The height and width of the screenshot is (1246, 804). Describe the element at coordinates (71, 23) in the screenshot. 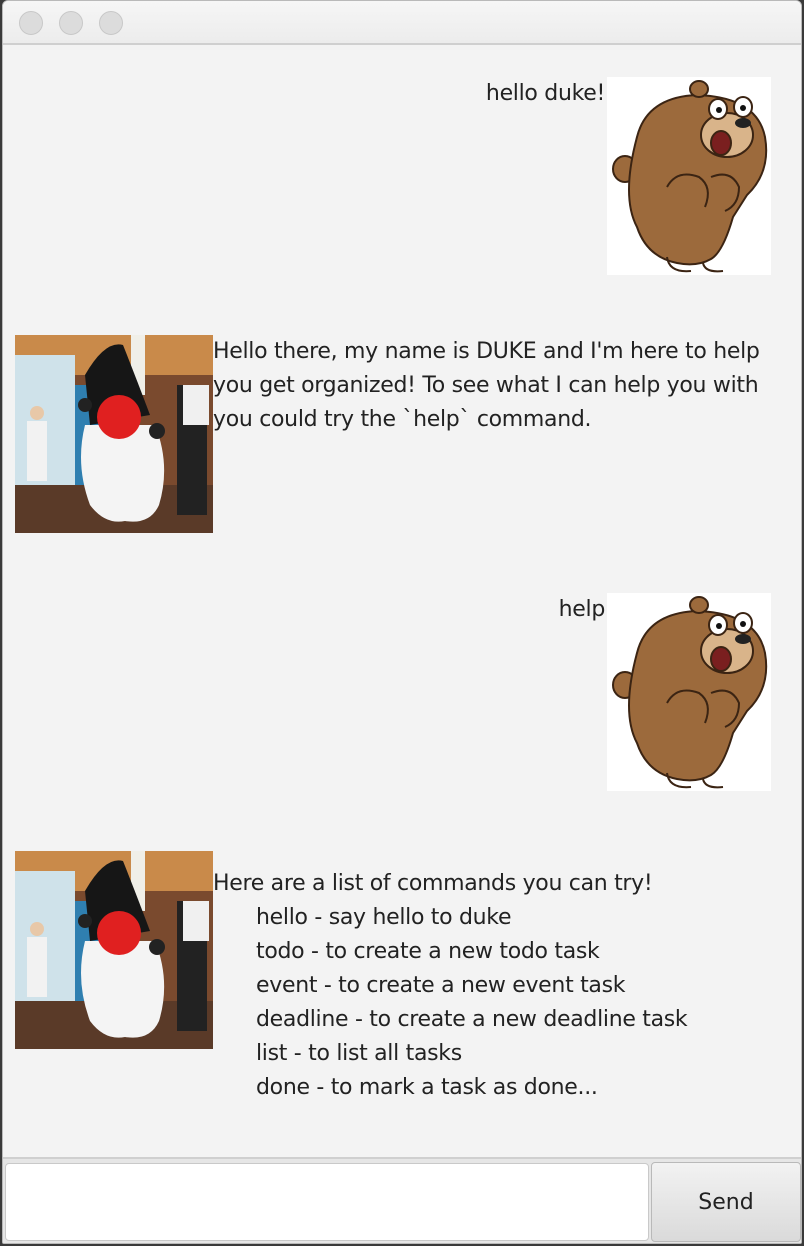

I see `minimize-window-button` at that location.